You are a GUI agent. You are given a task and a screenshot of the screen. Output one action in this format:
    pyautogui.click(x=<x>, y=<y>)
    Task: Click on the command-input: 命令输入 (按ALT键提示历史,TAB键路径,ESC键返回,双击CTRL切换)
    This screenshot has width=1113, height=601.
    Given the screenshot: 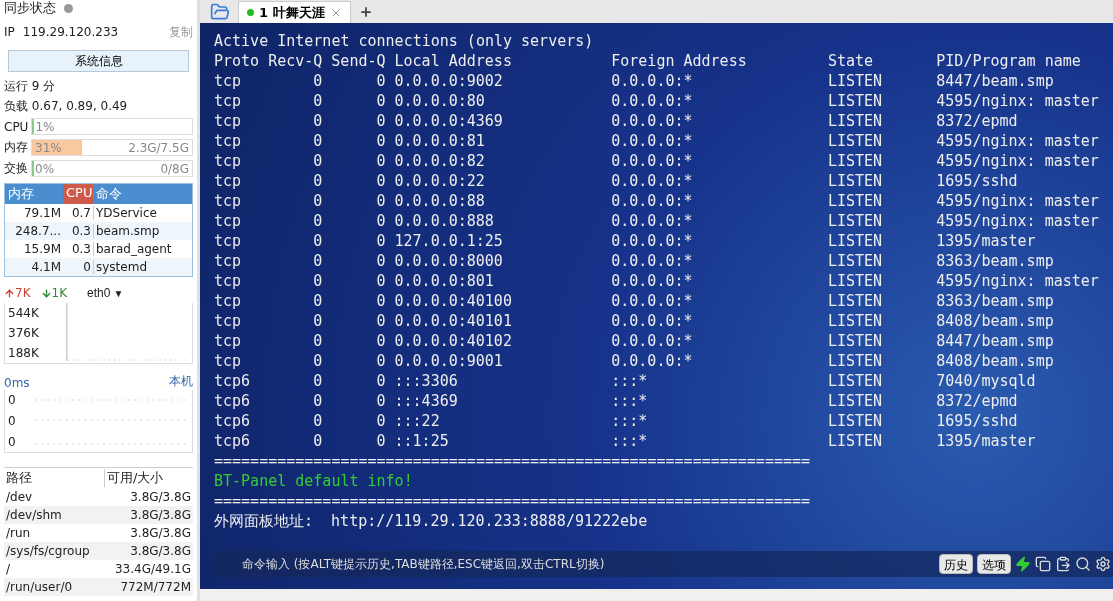 What is the action you would take?
    pyautogui.click(x=589, y=564)
    